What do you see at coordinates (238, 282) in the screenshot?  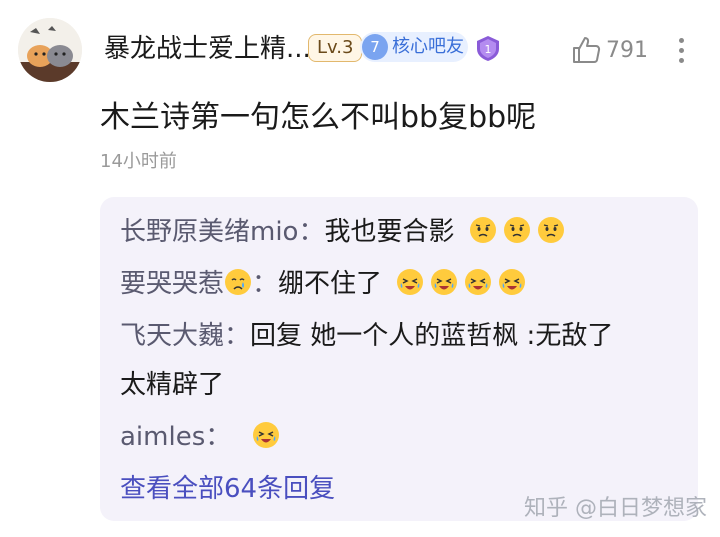 I see `crying-face-icon` at bounding box center [238, 282].